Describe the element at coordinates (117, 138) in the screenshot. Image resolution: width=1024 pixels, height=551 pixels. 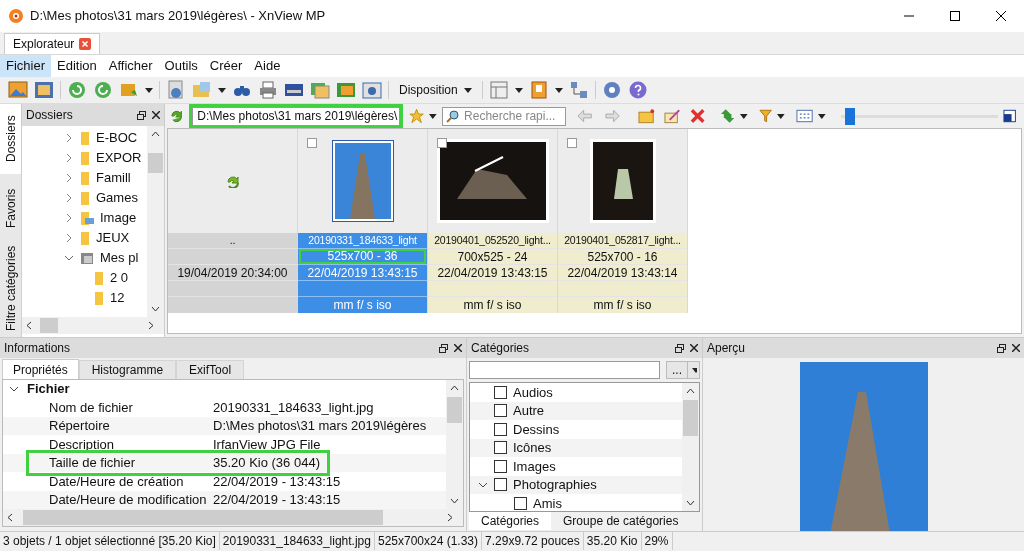
I see `folder-label: E-BOC` at that location.